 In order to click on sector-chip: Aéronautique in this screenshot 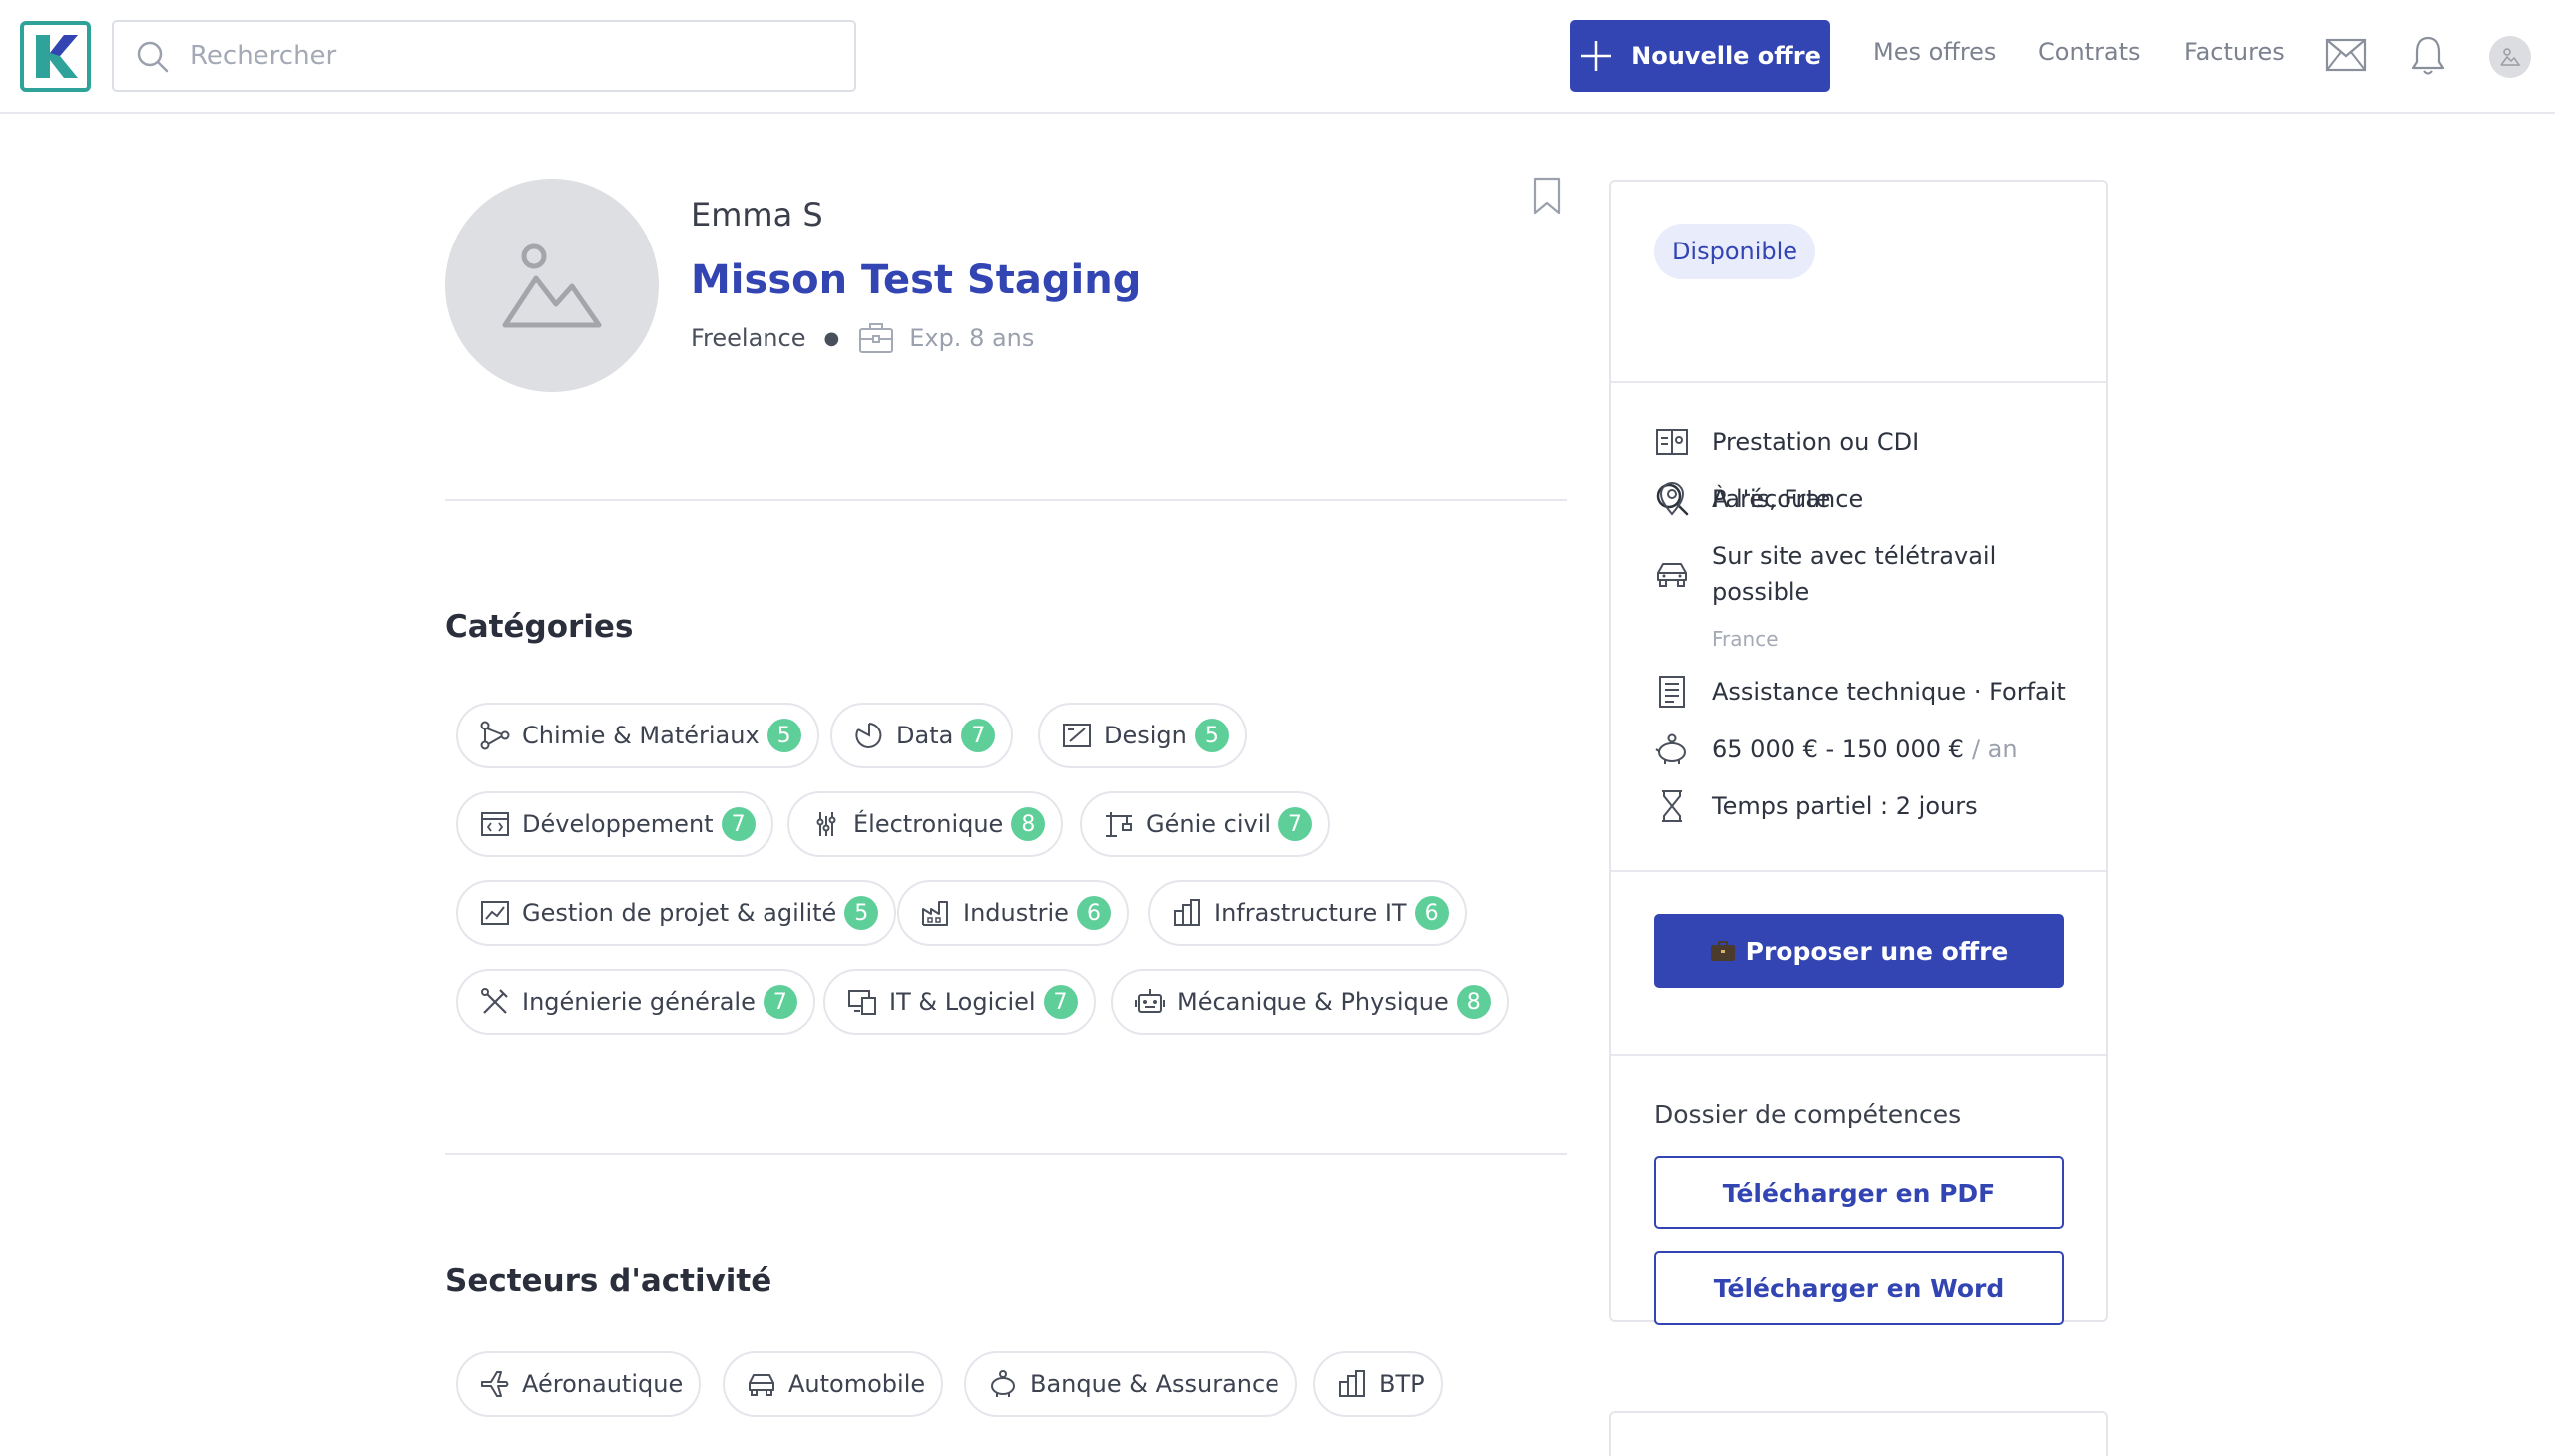, I will do `click(579, 1384)`.